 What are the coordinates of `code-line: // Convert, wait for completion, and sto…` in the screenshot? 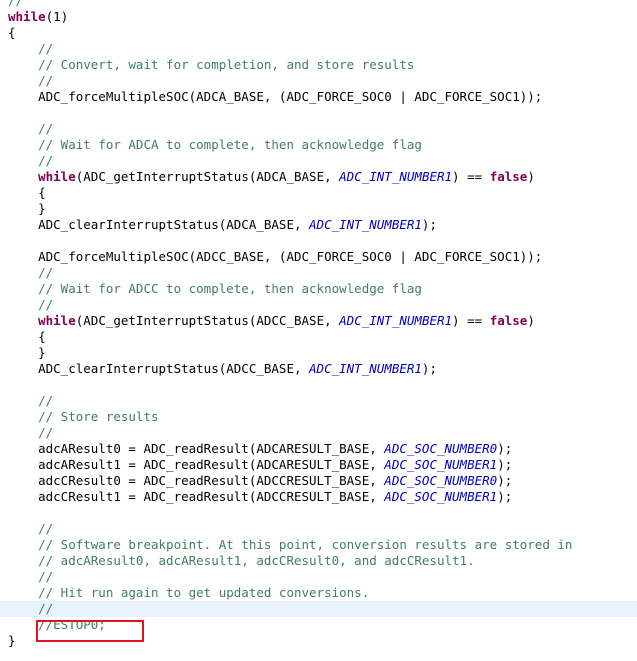 It's located at (318, 65).